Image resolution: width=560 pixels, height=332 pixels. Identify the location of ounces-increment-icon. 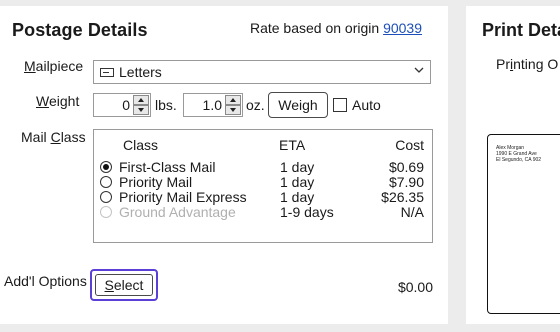
(233, 100).